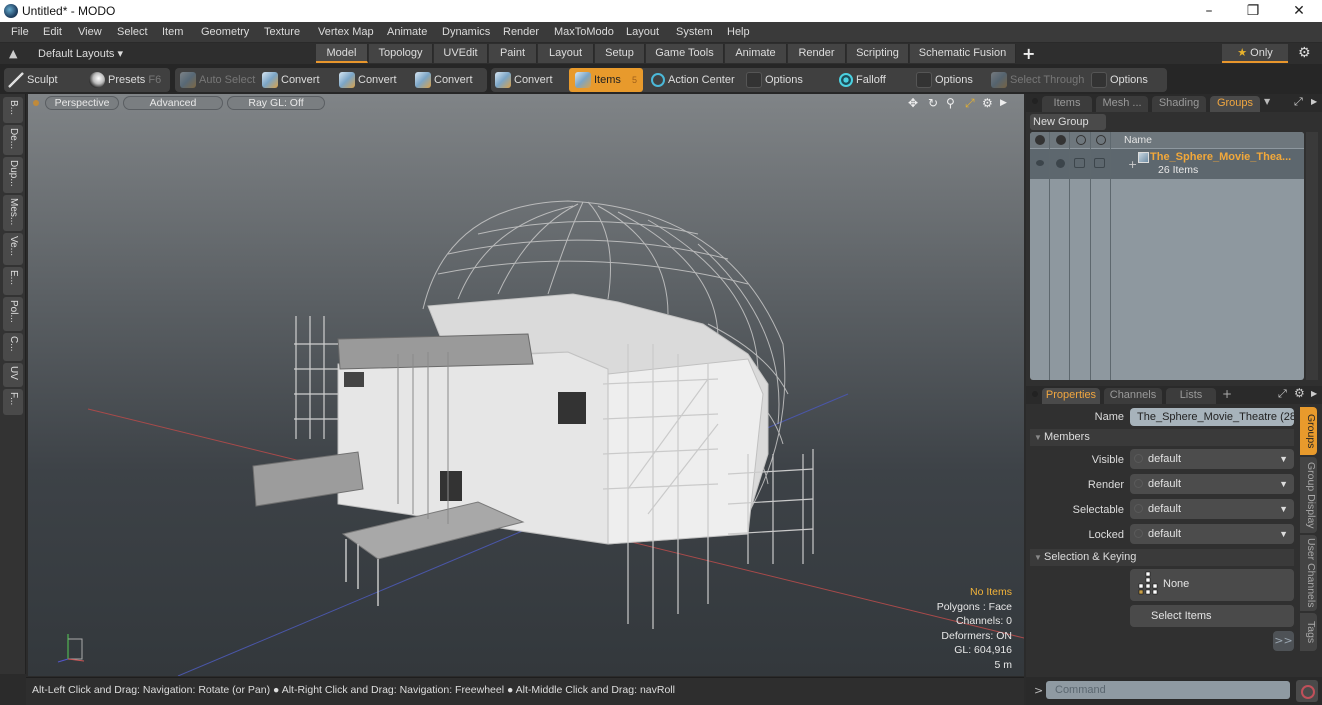  Describe the element at coordinates (1212, 484) in the screenshot. I see `render-dropdown: default ▼` at that location.